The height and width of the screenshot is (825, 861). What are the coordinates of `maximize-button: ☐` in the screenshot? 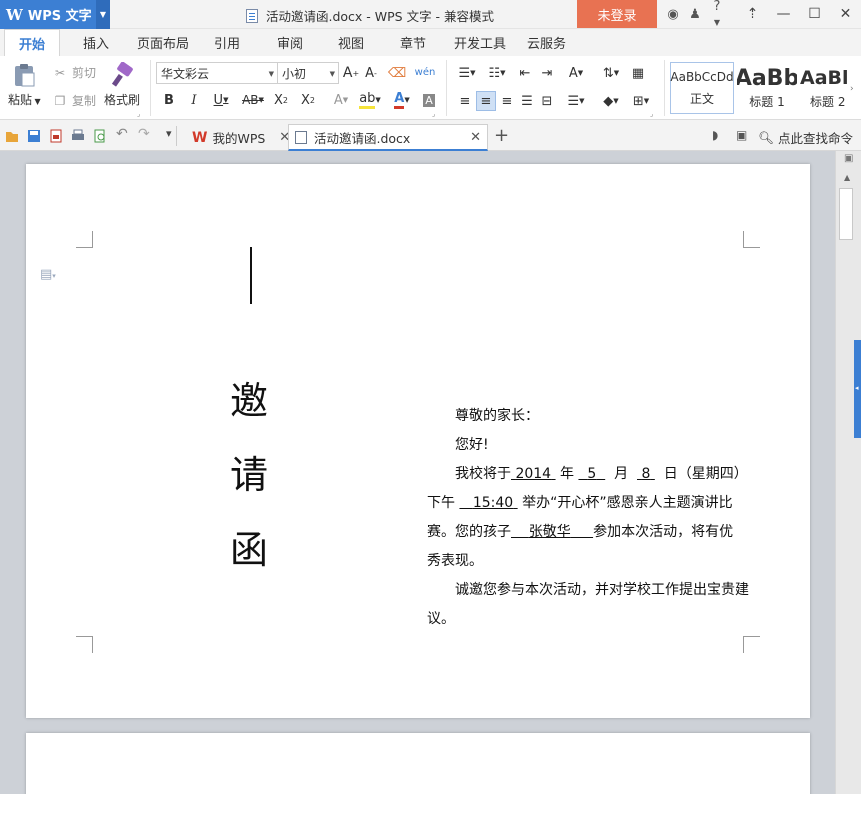 It's located at (814, 14).